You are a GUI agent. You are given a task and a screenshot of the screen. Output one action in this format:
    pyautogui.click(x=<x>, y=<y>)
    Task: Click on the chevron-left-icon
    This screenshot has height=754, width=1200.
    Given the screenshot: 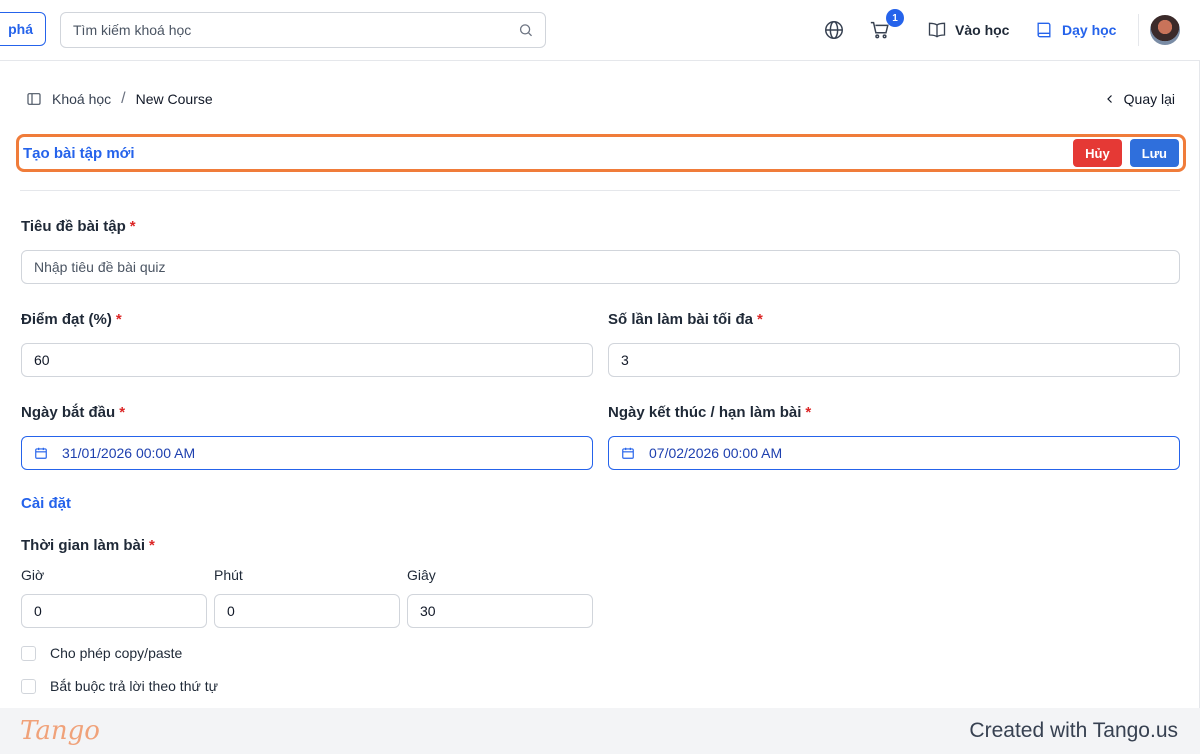 What is the action you would take?
    pyautogui.click(x=1109, y=99)
    